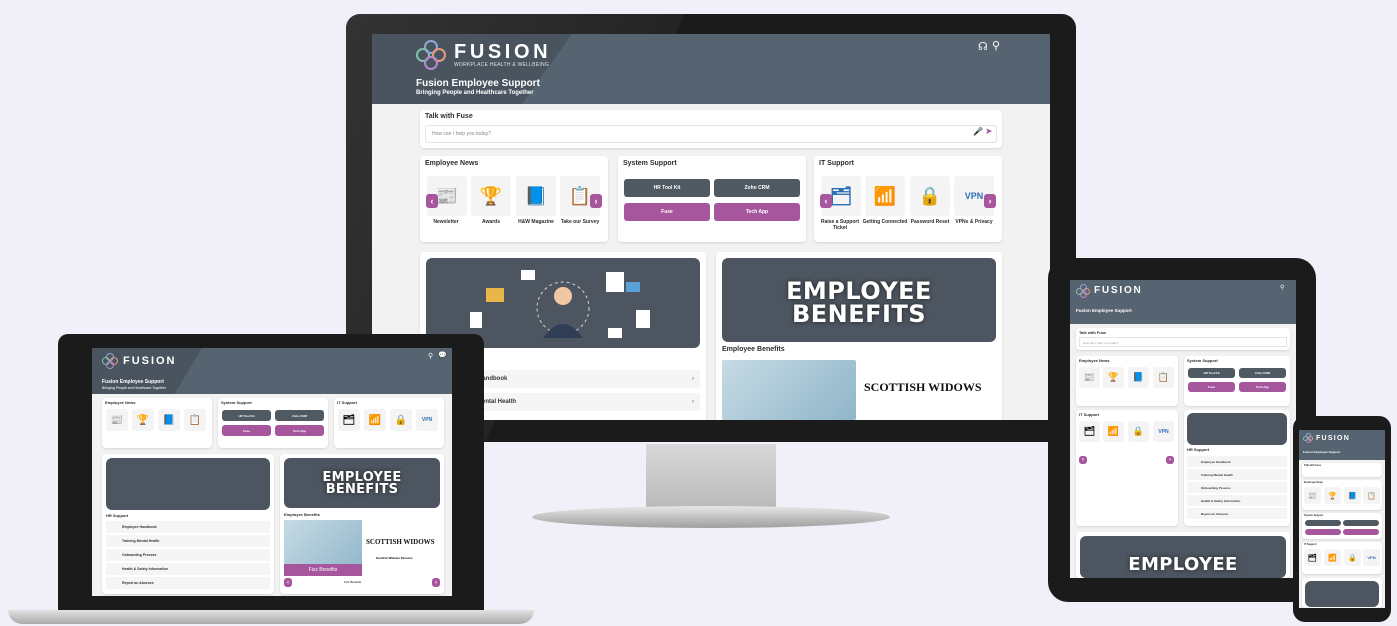  What do you see at coordinates (1323, 532) in the screenshot?
I see `fuse-button` at bounding box center [1323, 532].